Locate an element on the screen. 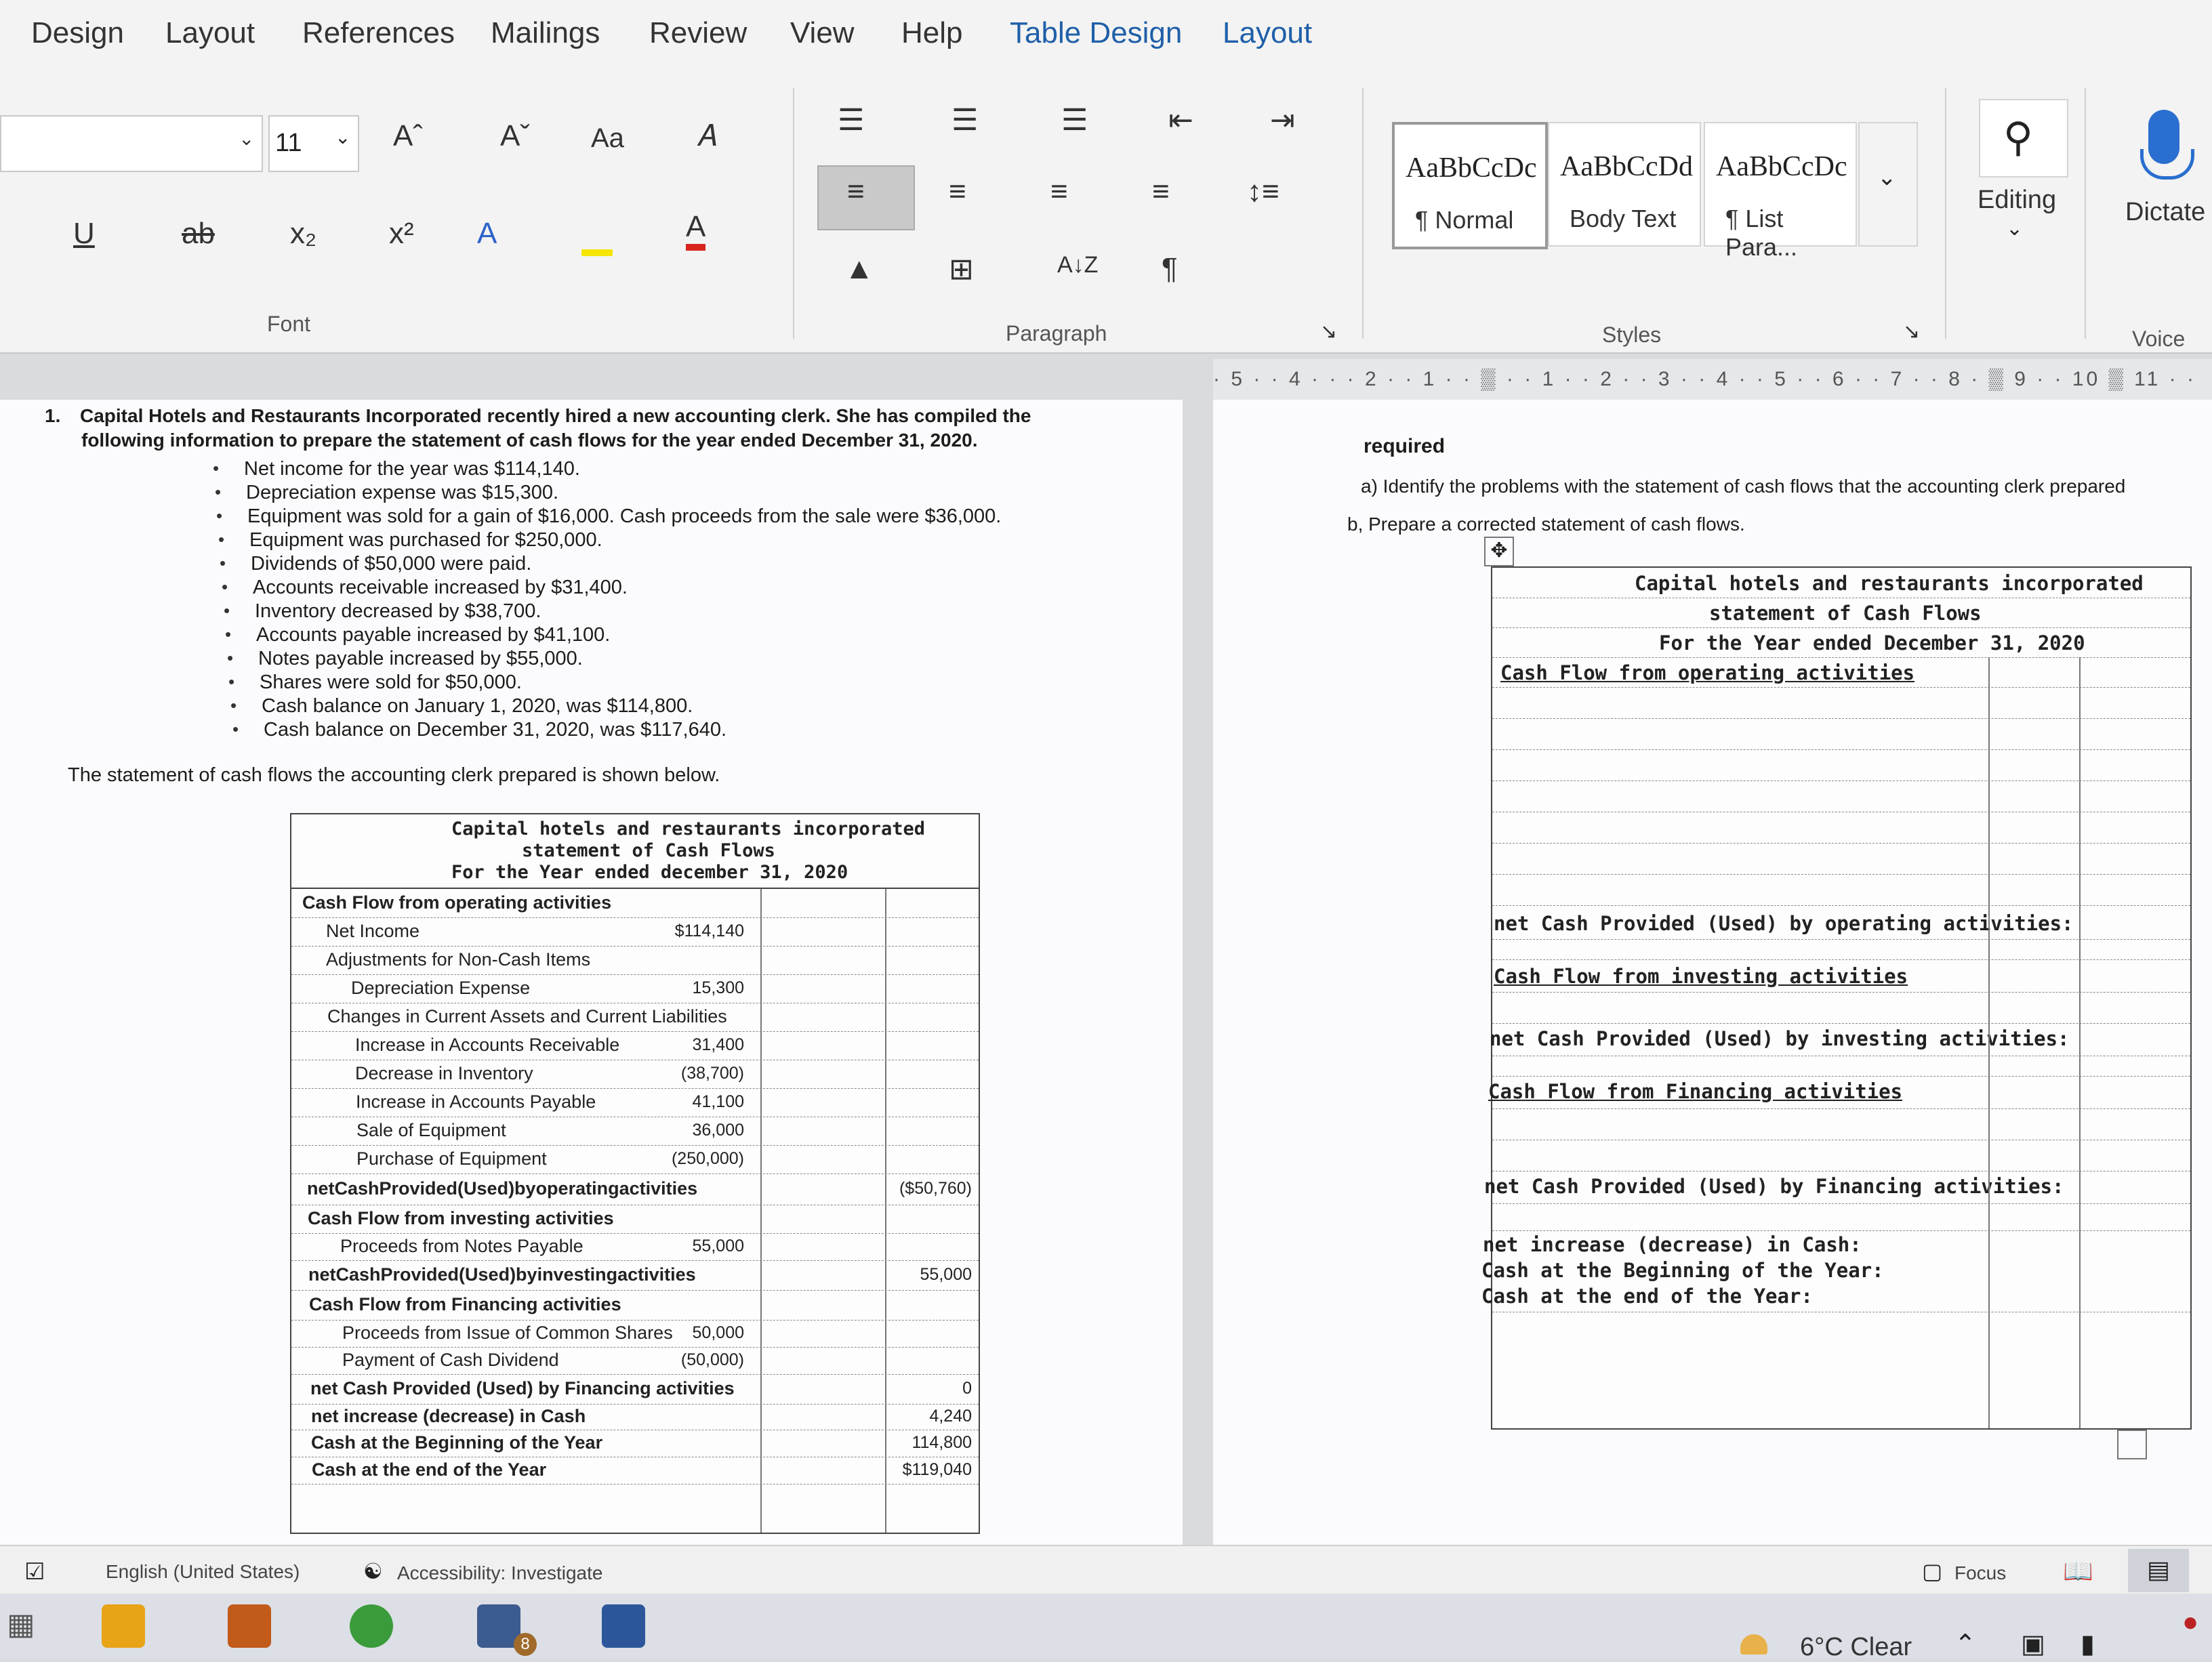  tab-references: References is located at coordinates (378, 33).